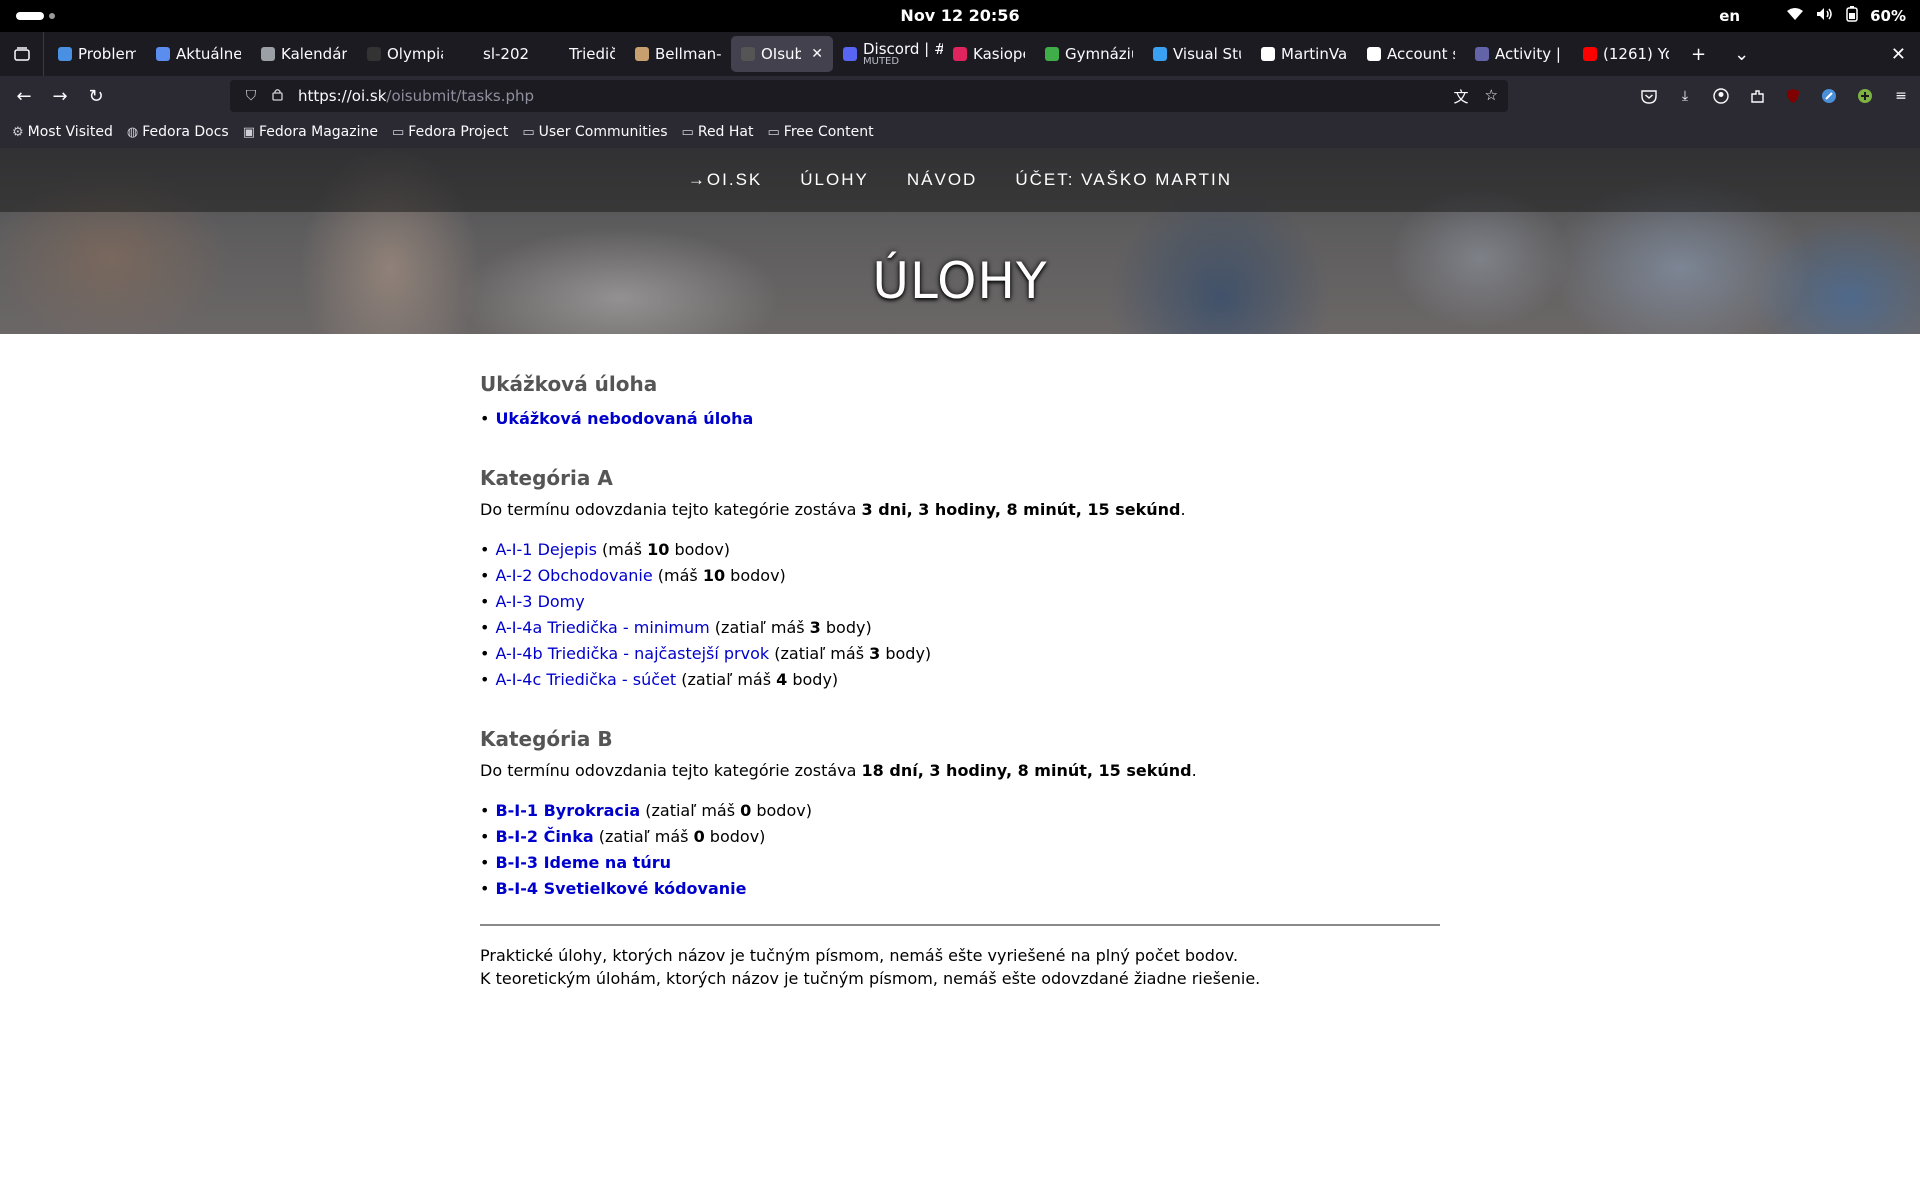 The height and width of the screenshot is (1200, 1920). What do you see at coordinates (1793, 96) in the screenshot?
I see `ublock-origin-icon` at bounding box center [1793, 96].